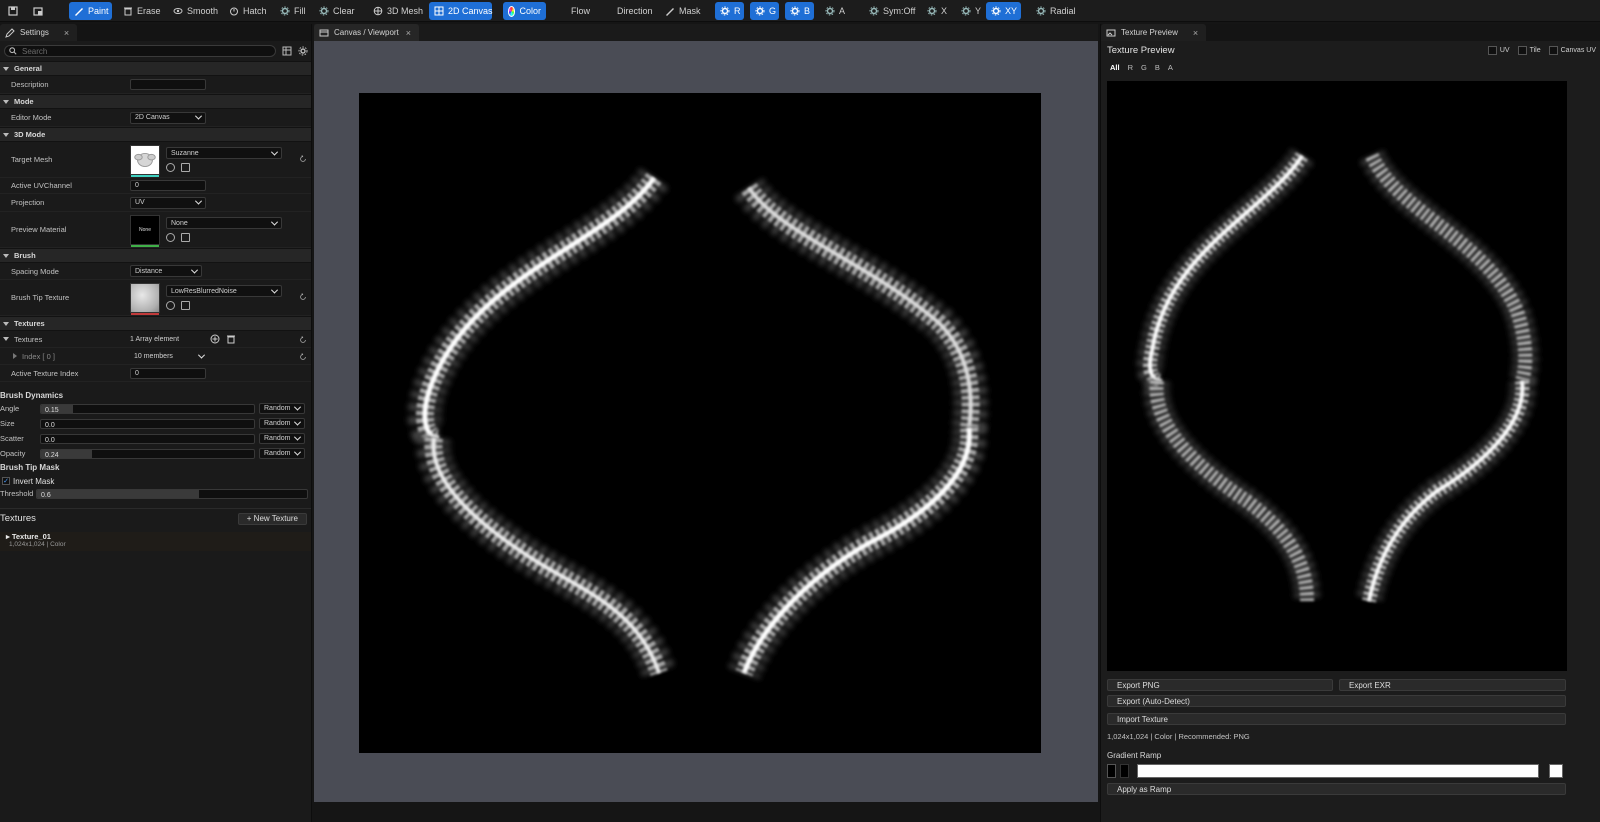 Image resolution: width=1600 pixels, height=822 pixels. I want to click on channel-tab-r: R, so click(1130, 67).